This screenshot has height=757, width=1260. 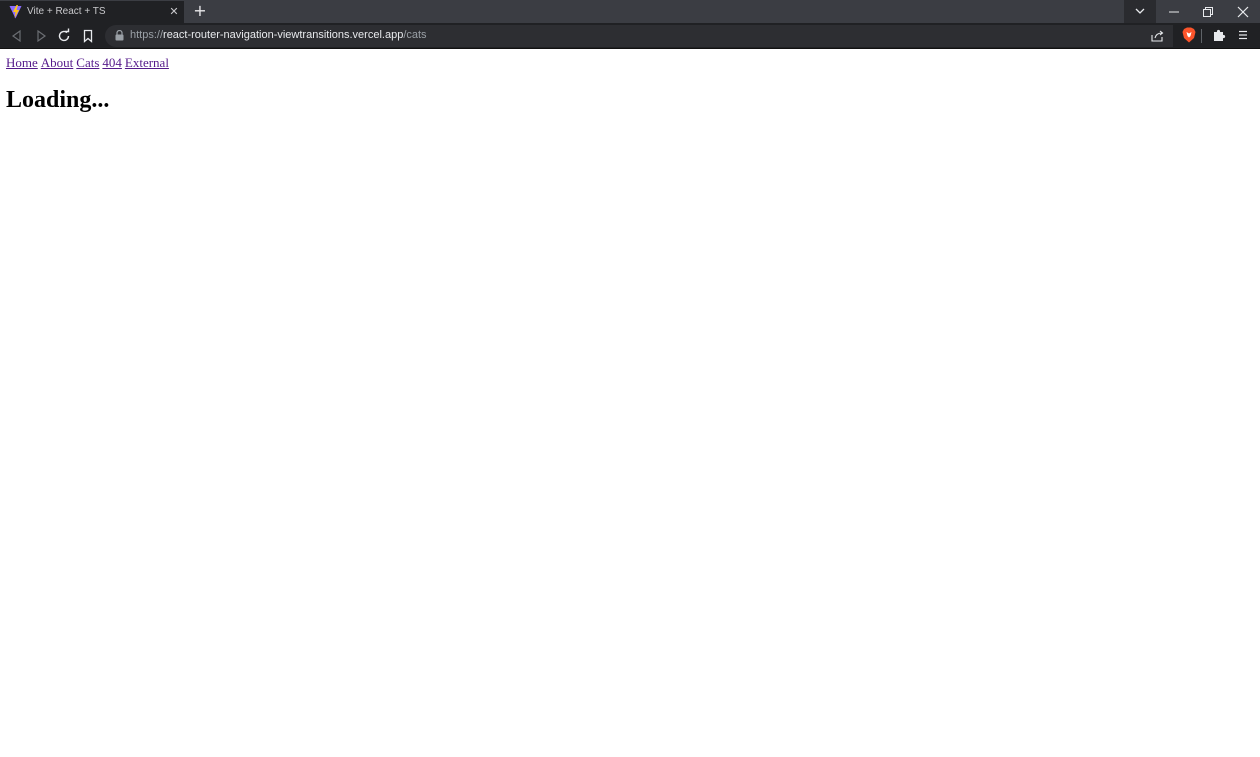 I want to click on forward-arrow-icon, so click(x=42, y=36).